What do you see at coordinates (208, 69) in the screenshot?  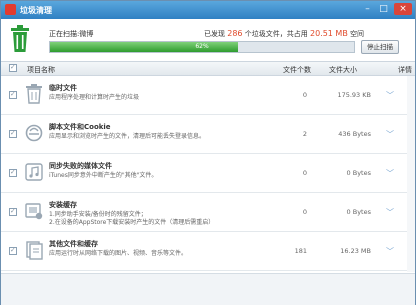 I see `column-header: 项目名称 文件个数 文件大小 详情` at bounding box center [208, 69].